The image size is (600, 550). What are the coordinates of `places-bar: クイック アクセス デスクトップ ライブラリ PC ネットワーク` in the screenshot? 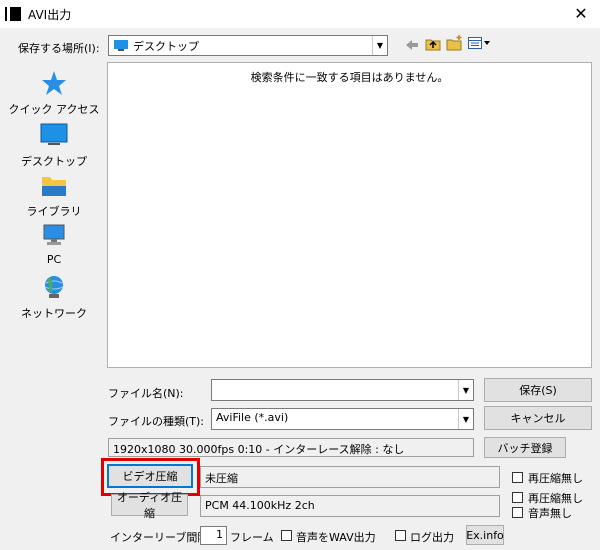 It's located at (54, 194).